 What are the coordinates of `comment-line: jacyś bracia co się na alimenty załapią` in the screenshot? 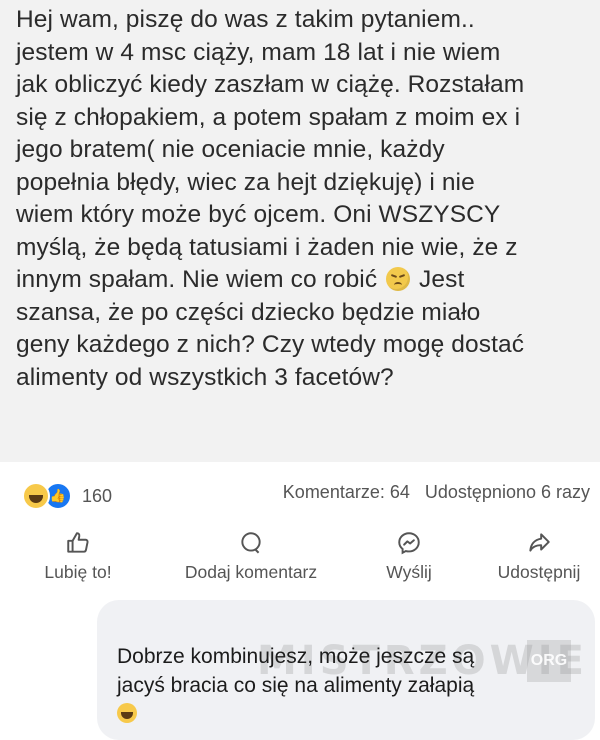 It's located at (296, 685).